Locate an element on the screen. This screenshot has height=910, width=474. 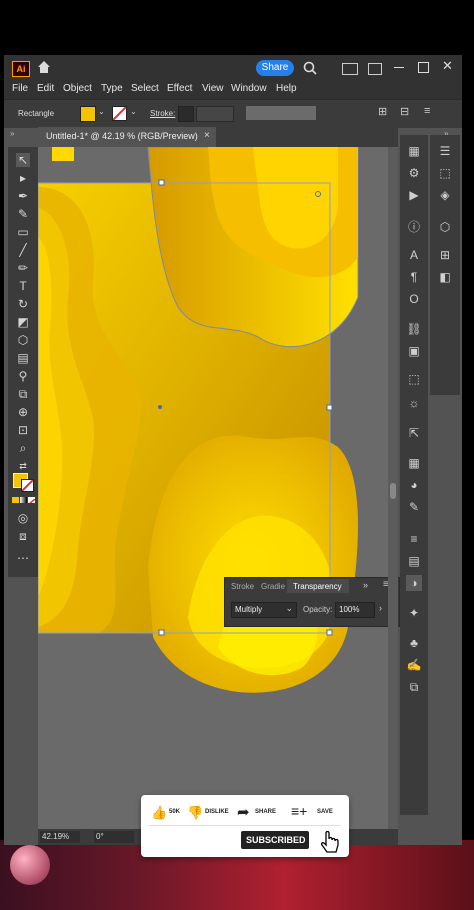
menu-edit: Edit is located at coordinates (45, 88).